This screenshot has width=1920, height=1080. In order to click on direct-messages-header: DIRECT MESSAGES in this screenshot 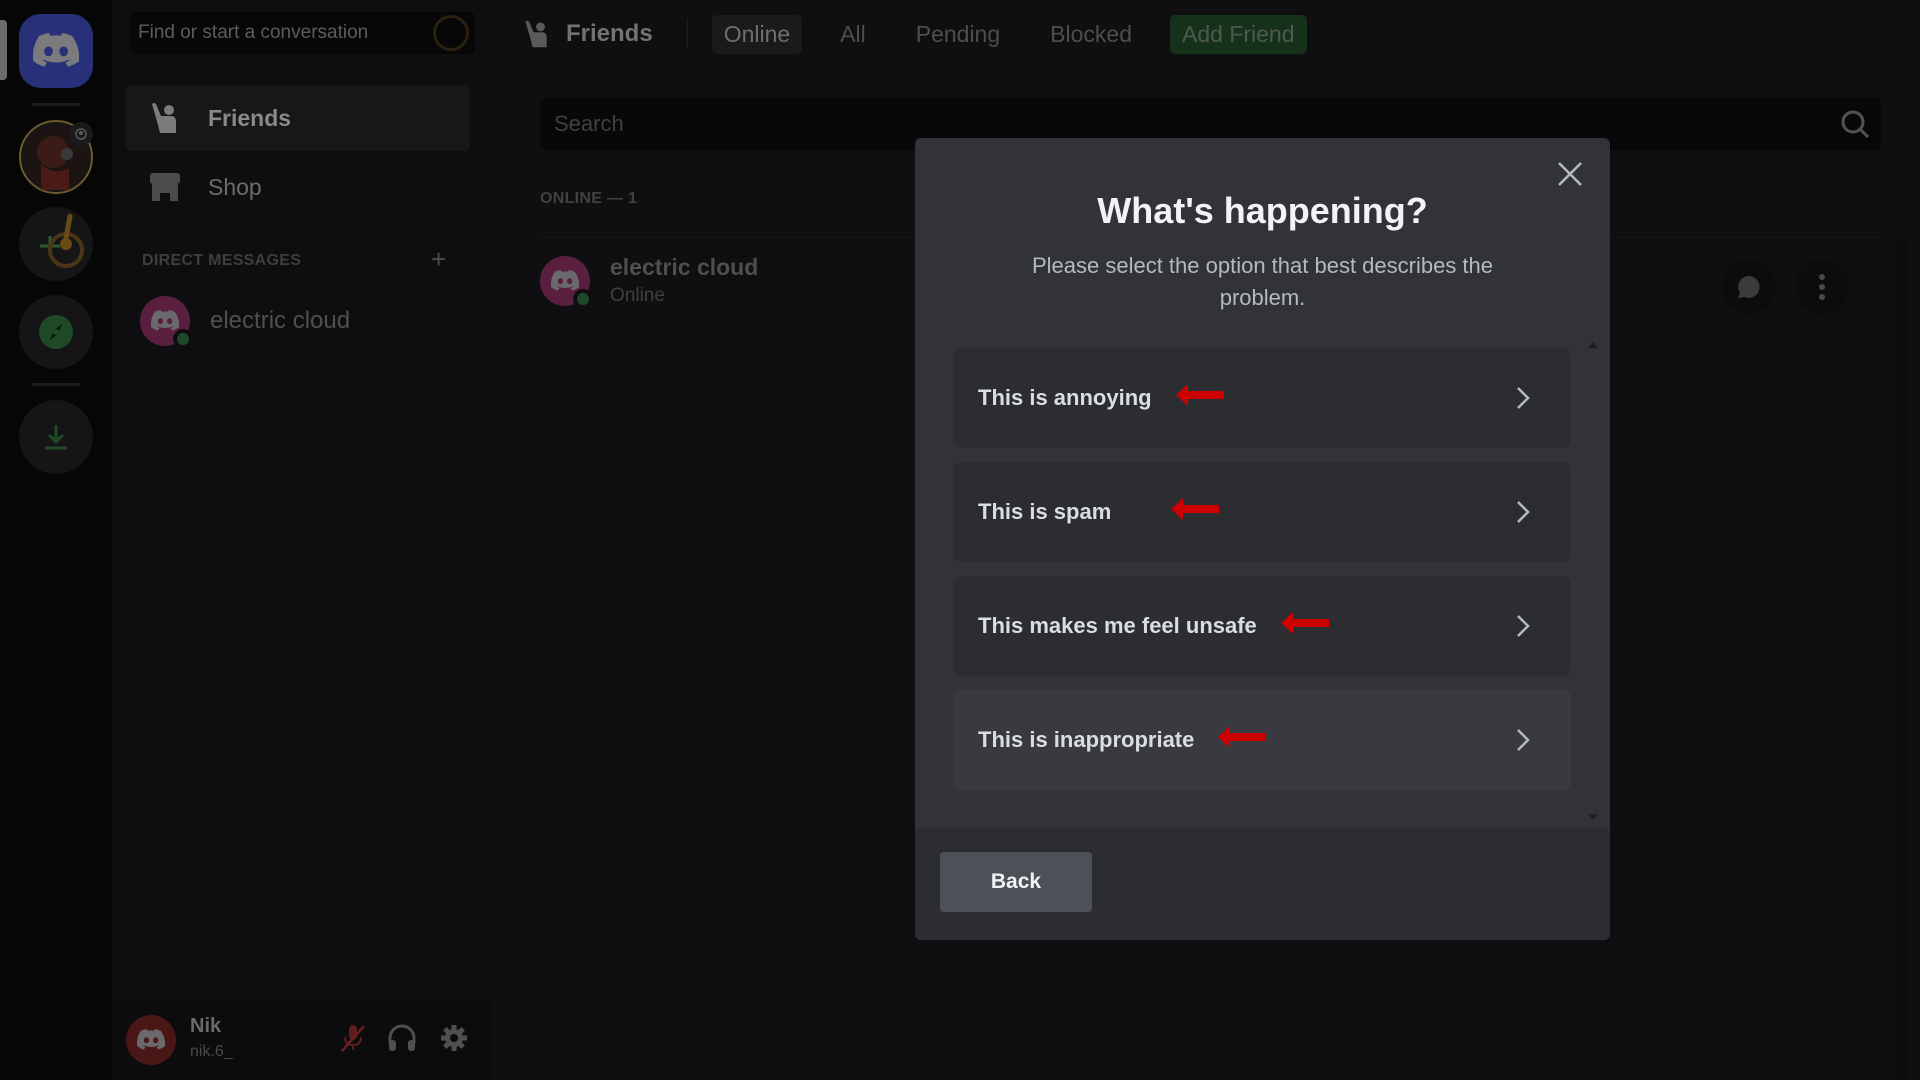, I will do `click(222, 260)`.